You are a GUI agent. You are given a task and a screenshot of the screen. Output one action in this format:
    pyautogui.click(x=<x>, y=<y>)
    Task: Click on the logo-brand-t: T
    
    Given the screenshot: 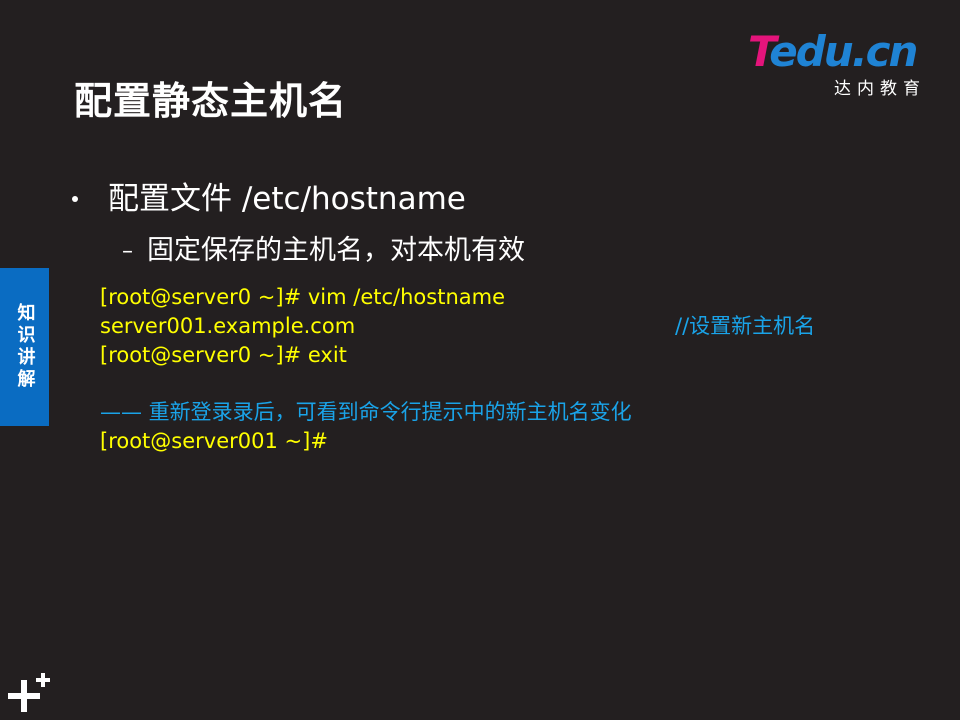 What is the action you would take?
    pyautogui.click(x=759, y=51)
    